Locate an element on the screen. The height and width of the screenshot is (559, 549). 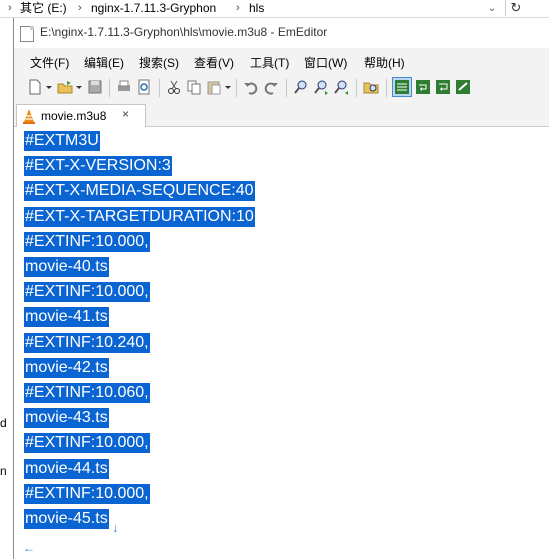
new-file-icon is located at coordinates (35, 87).